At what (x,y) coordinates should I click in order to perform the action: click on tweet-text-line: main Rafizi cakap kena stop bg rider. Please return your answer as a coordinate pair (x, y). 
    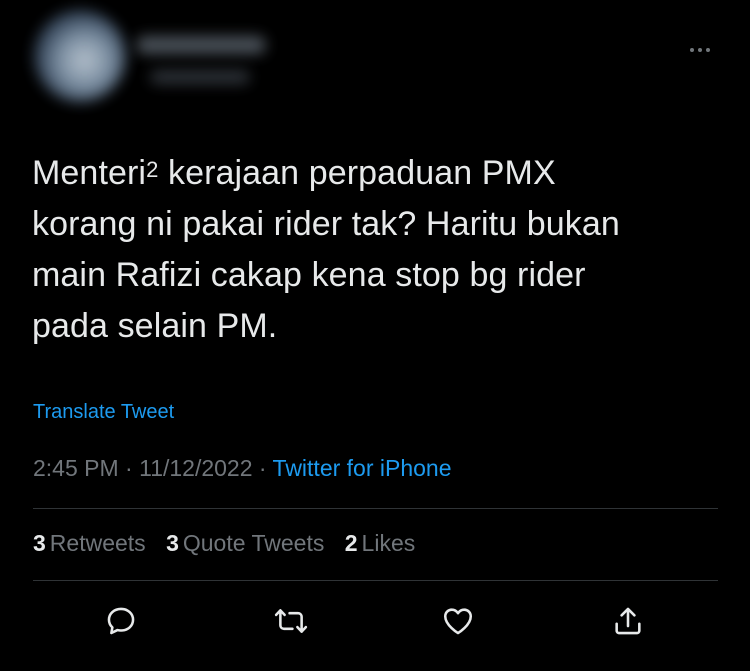
    Looking at the image, I should click on (309, 275).